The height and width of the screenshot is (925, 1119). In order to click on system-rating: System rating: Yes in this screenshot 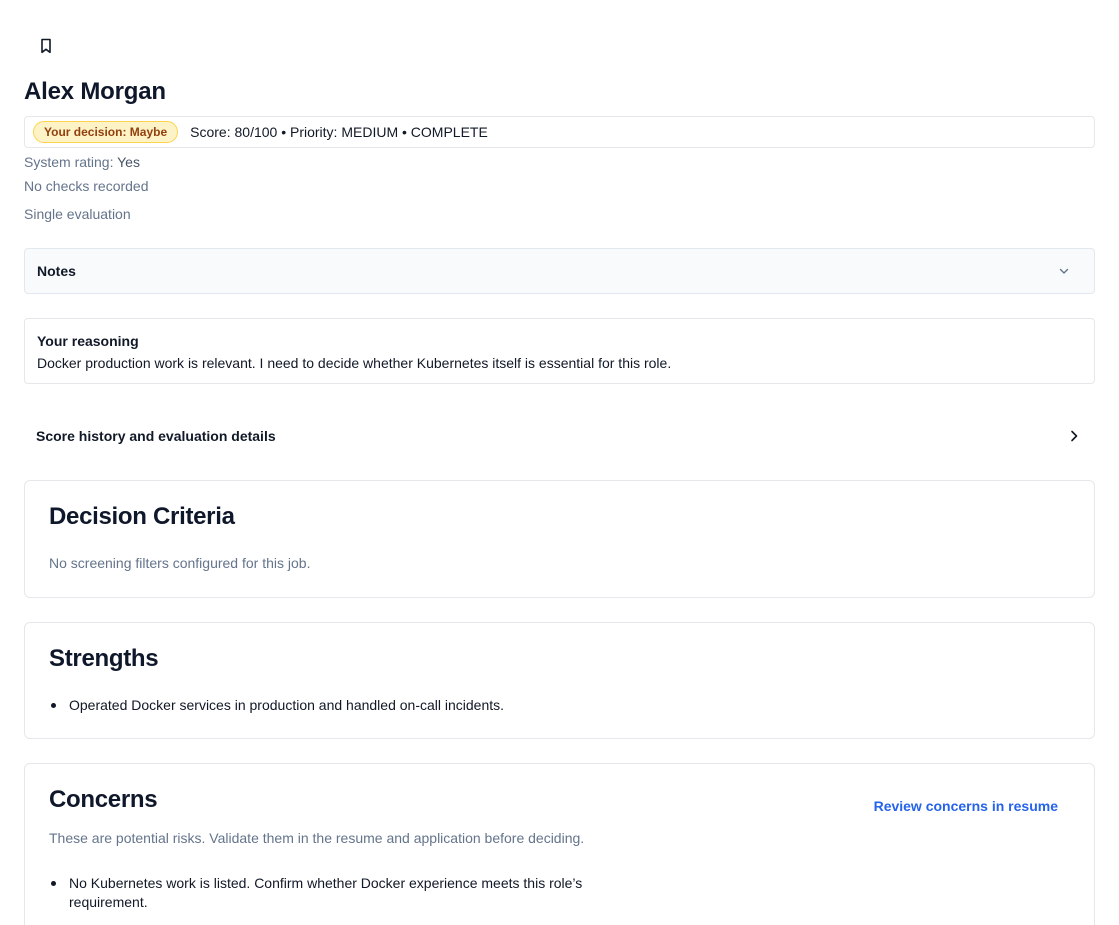, I will do `click(82, 162)`.